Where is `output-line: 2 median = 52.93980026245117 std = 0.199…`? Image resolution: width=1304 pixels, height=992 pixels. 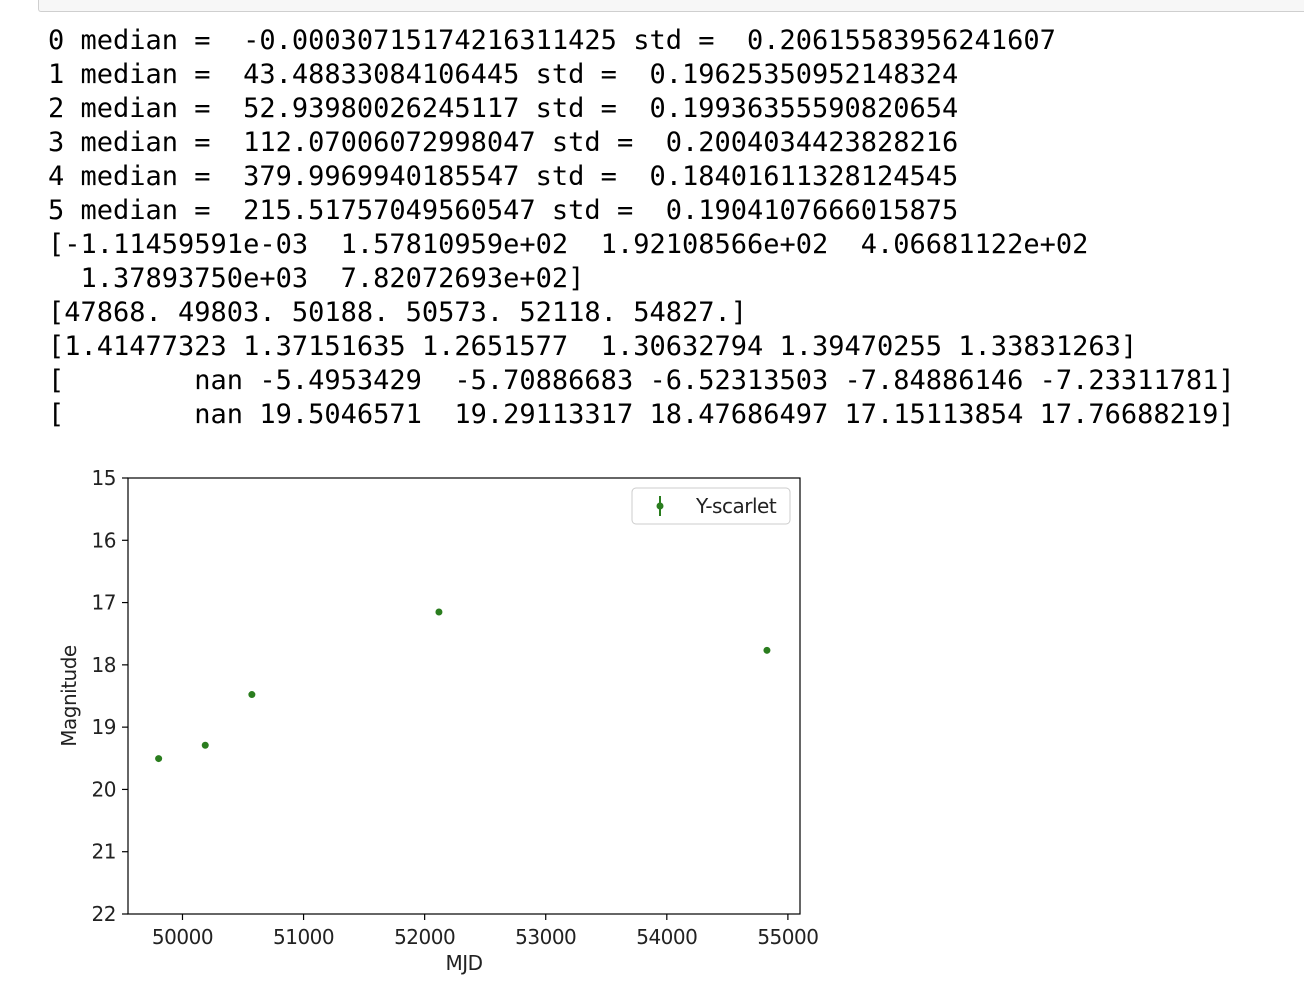
output-line: 2 median = 52.93980026245117 std = 0.199… is located at coordinates (503, 108).